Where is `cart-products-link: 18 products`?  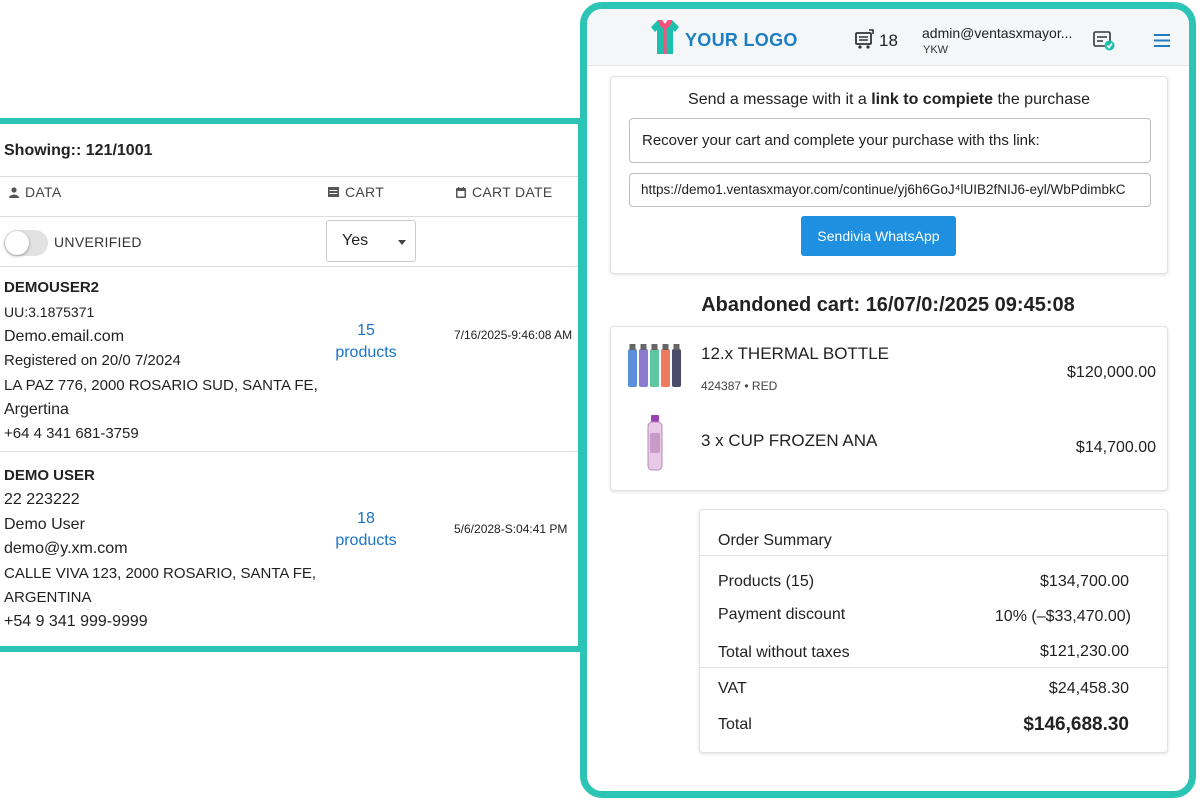
cart-products-link: 18 products is located at coordinates (366, 530).